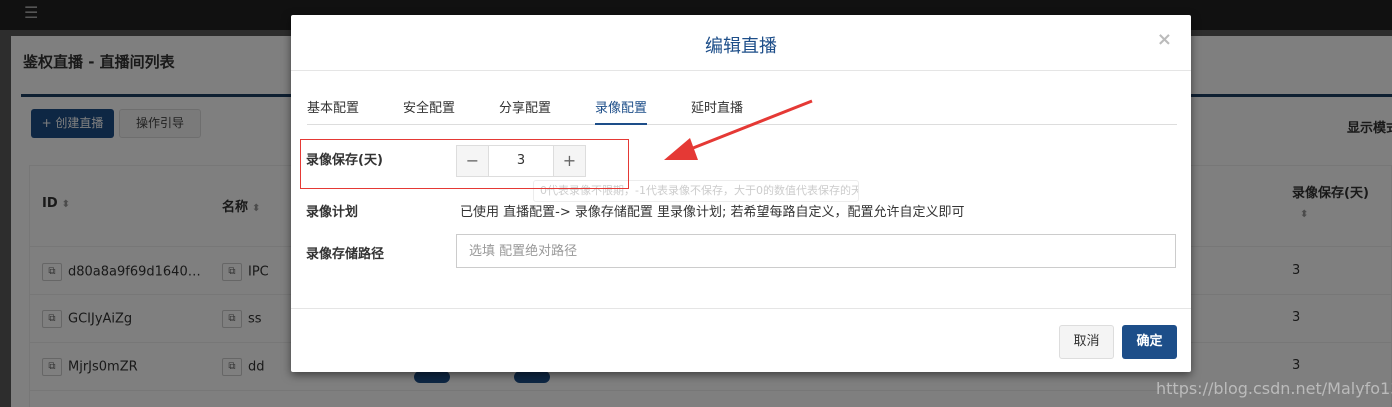 The image size is (1392, 407). I want to click on close-icon: ×, so click(1164, 39).